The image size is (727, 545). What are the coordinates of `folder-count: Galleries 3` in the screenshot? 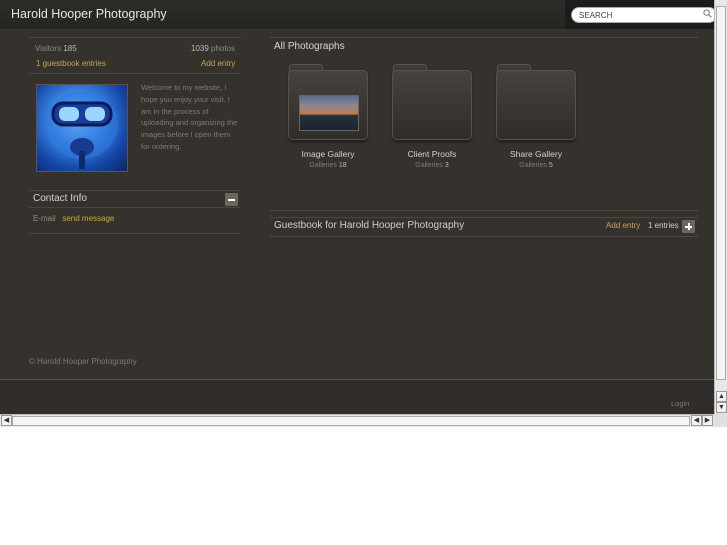 It's located at (432, 165).